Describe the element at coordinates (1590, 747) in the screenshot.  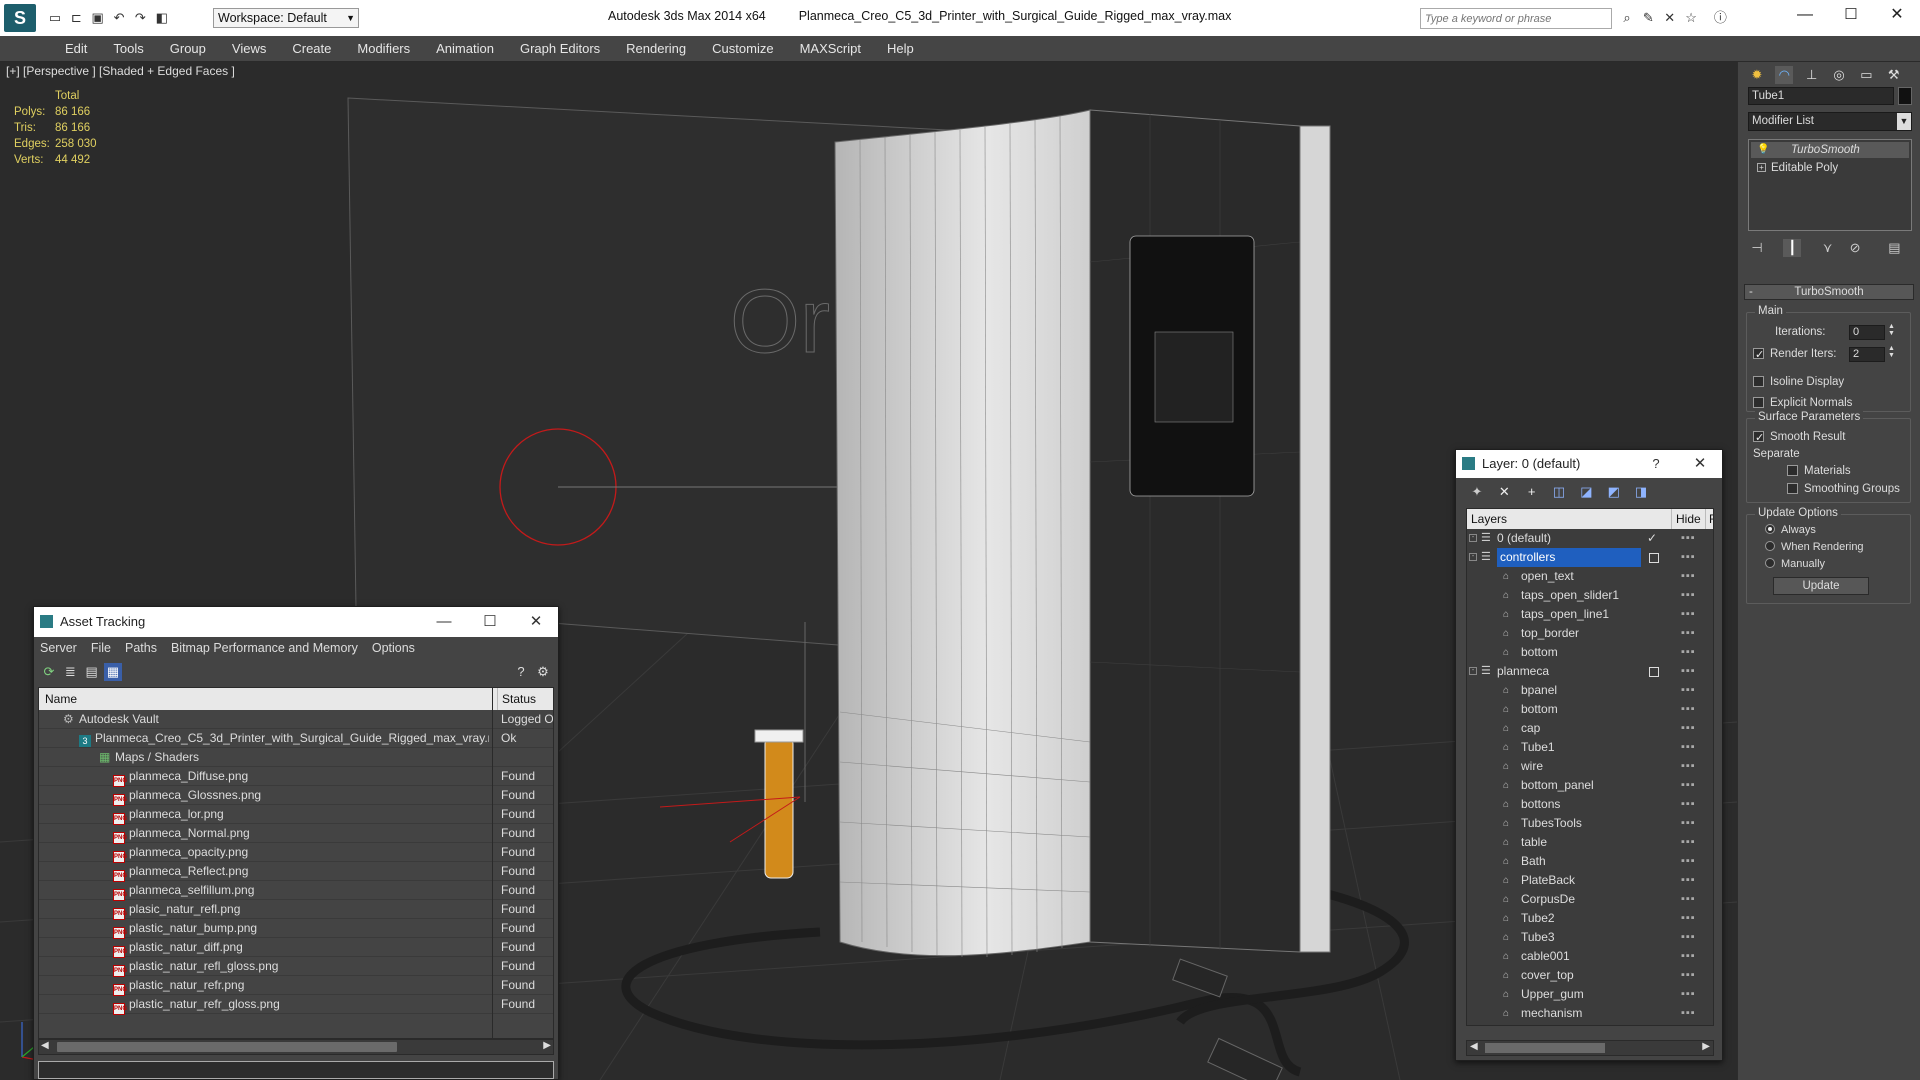
I see `layer-object-item: ⌂ Tube1 ▪▪▪` at that location.